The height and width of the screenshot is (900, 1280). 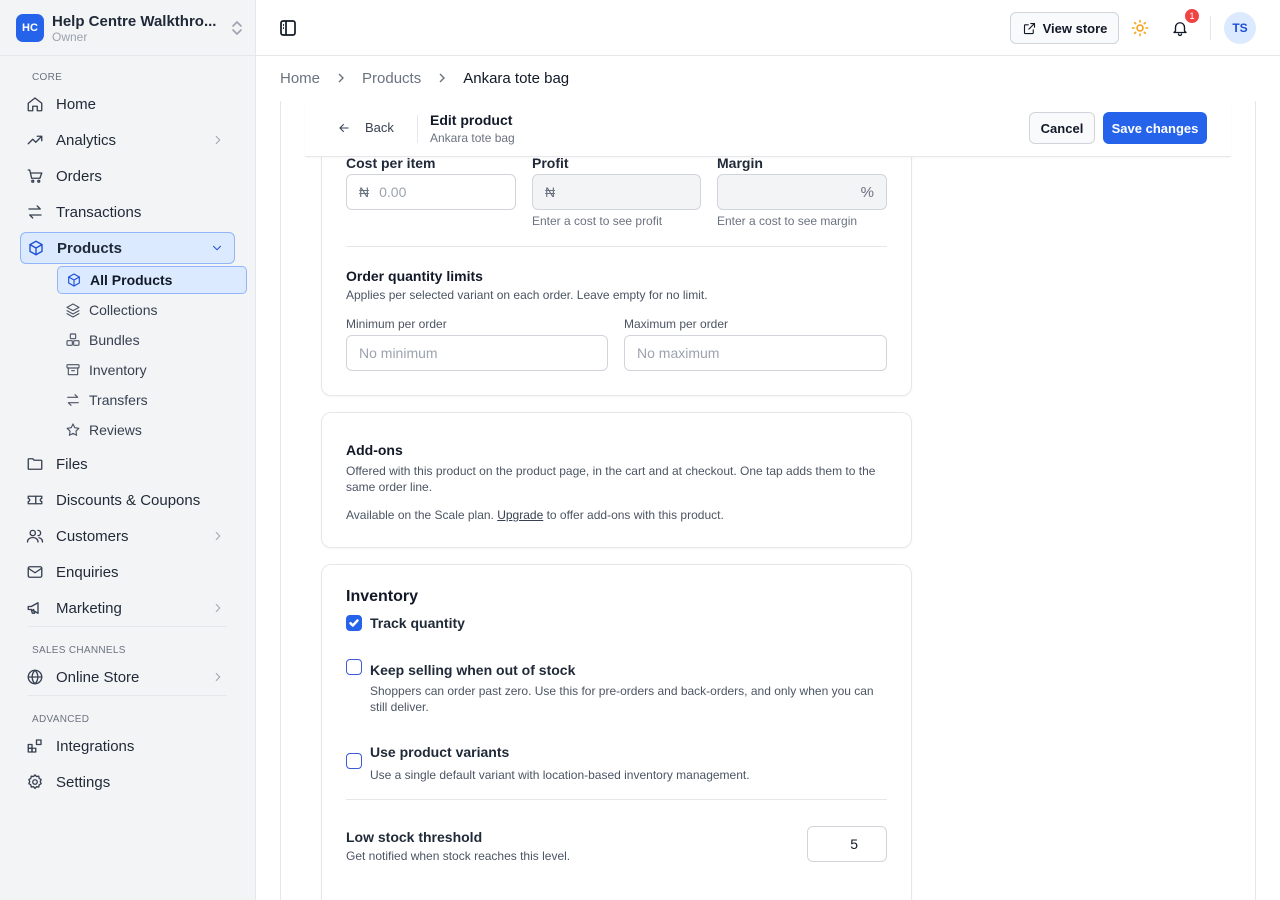 I want to click on breadcrumb-products: Products, so click(x=391, y=78).